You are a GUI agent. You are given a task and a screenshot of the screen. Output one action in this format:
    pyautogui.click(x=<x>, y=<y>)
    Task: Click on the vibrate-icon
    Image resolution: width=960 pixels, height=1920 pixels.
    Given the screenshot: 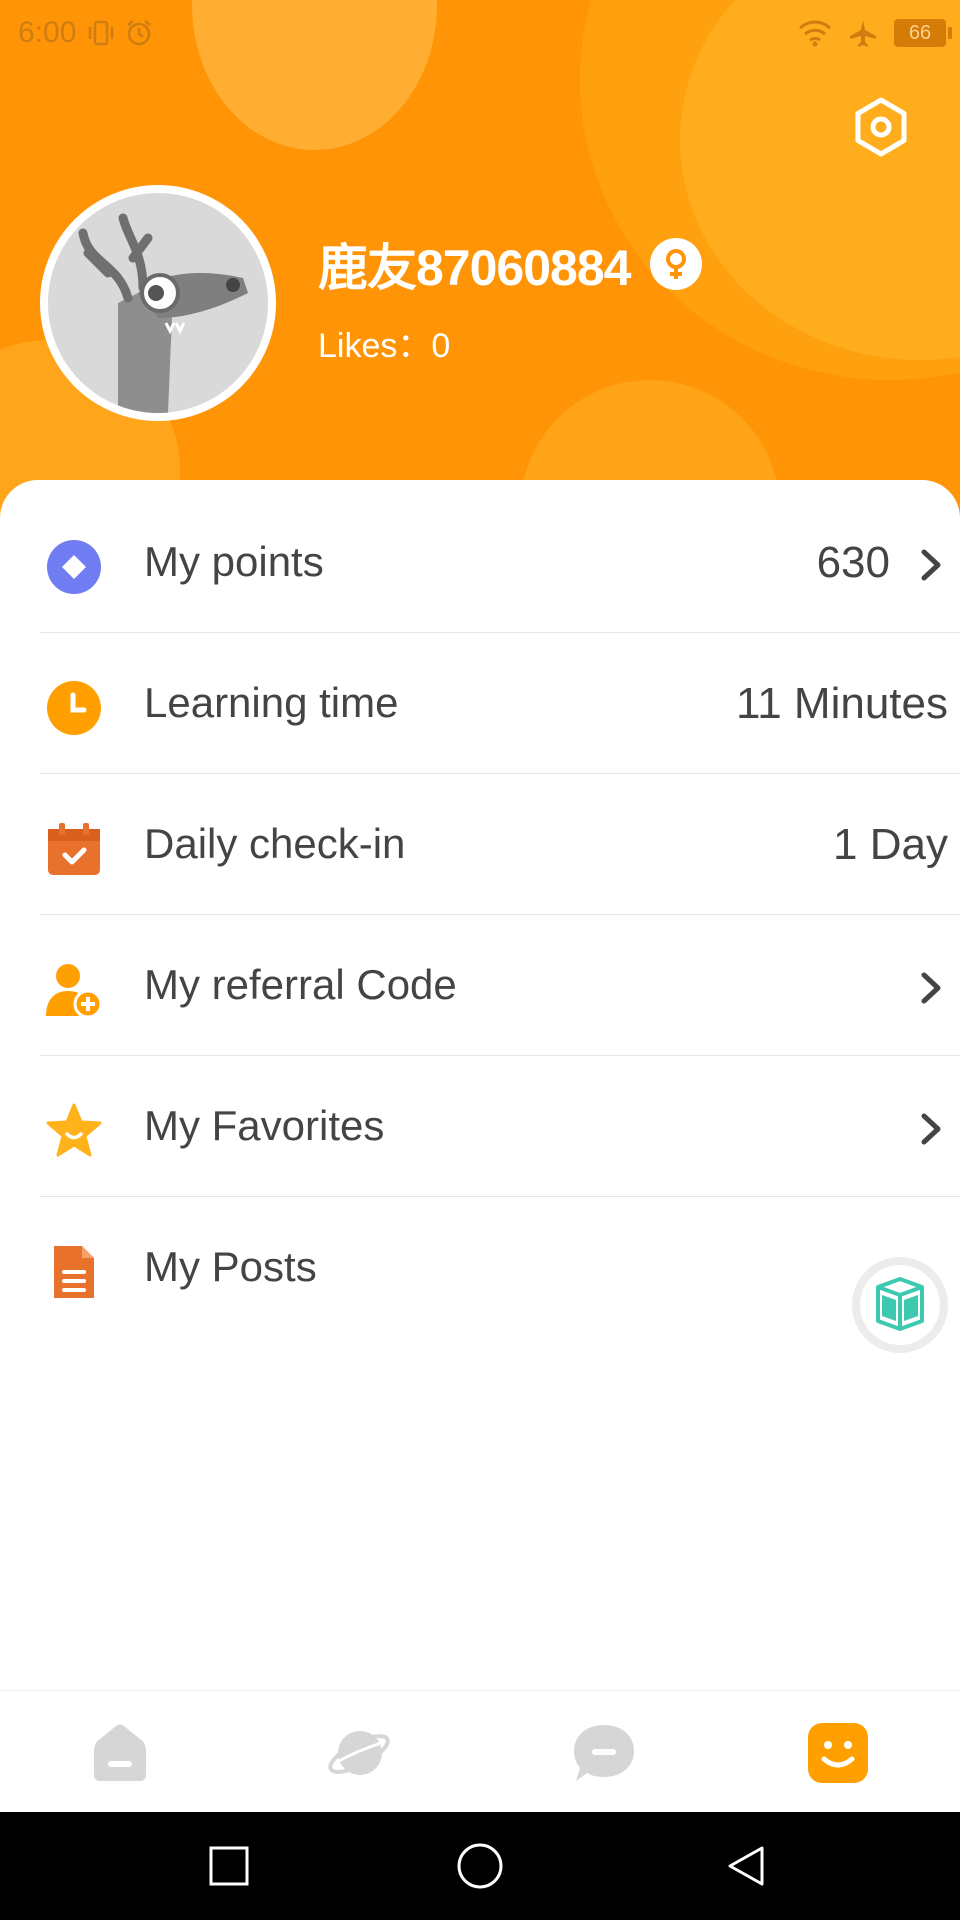 What is the action you would take?
    pyautogui.click(x=101, y=33)
    